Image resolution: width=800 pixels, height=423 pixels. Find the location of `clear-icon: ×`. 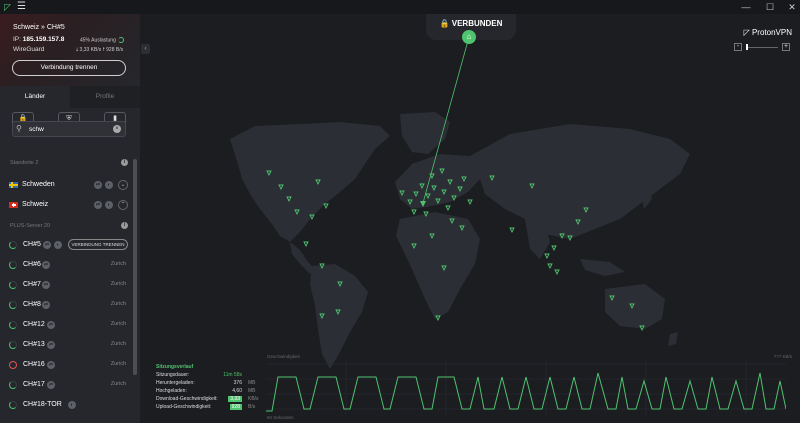

clear-icon: × is located at coordinates (117, 129).